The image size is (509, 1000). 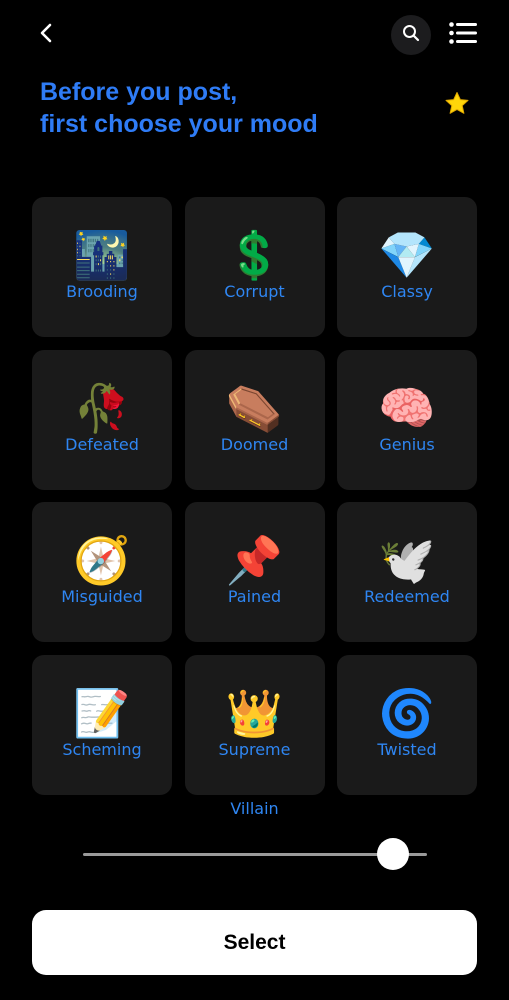 I want to click on page-title-line-2: first choose your mood, so click(x=179, y=124).